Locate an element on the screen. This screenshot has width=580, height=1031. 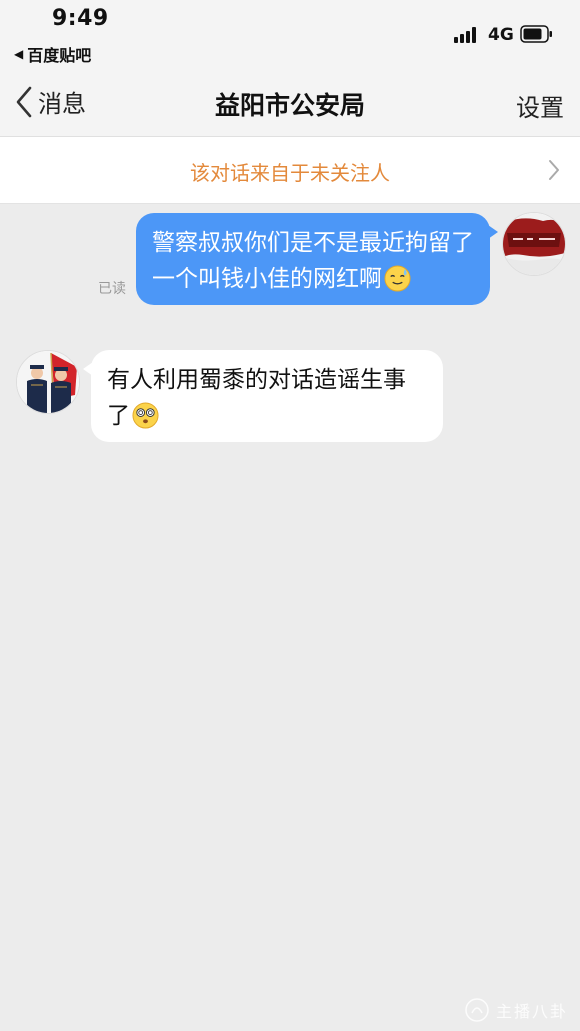
nav-bar: 消息 益阳市公安局 设置 is located at coordinates (290, 102).